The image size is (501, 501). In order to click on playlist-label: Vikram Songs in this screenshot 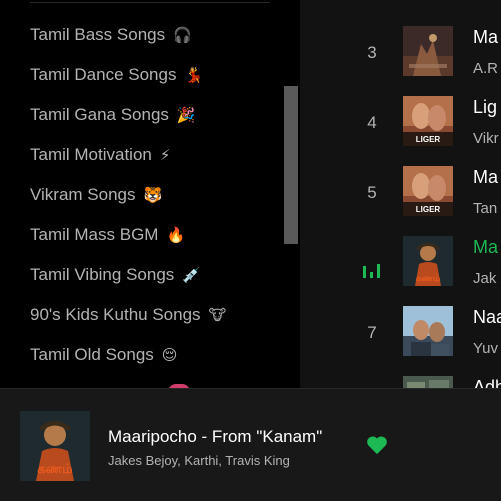, I will do `click(83, 194)`.